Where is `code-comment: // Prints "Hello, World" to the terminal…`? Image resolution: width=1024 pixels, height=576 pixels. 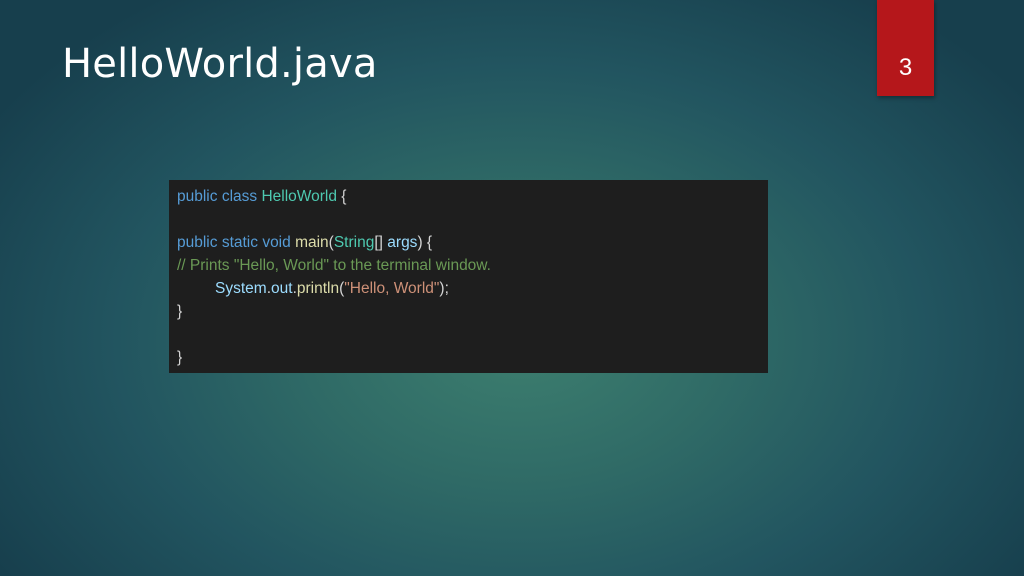
code-comment: // Prints "Hello, World" to the terminal… is located at coordinates (334, 265).